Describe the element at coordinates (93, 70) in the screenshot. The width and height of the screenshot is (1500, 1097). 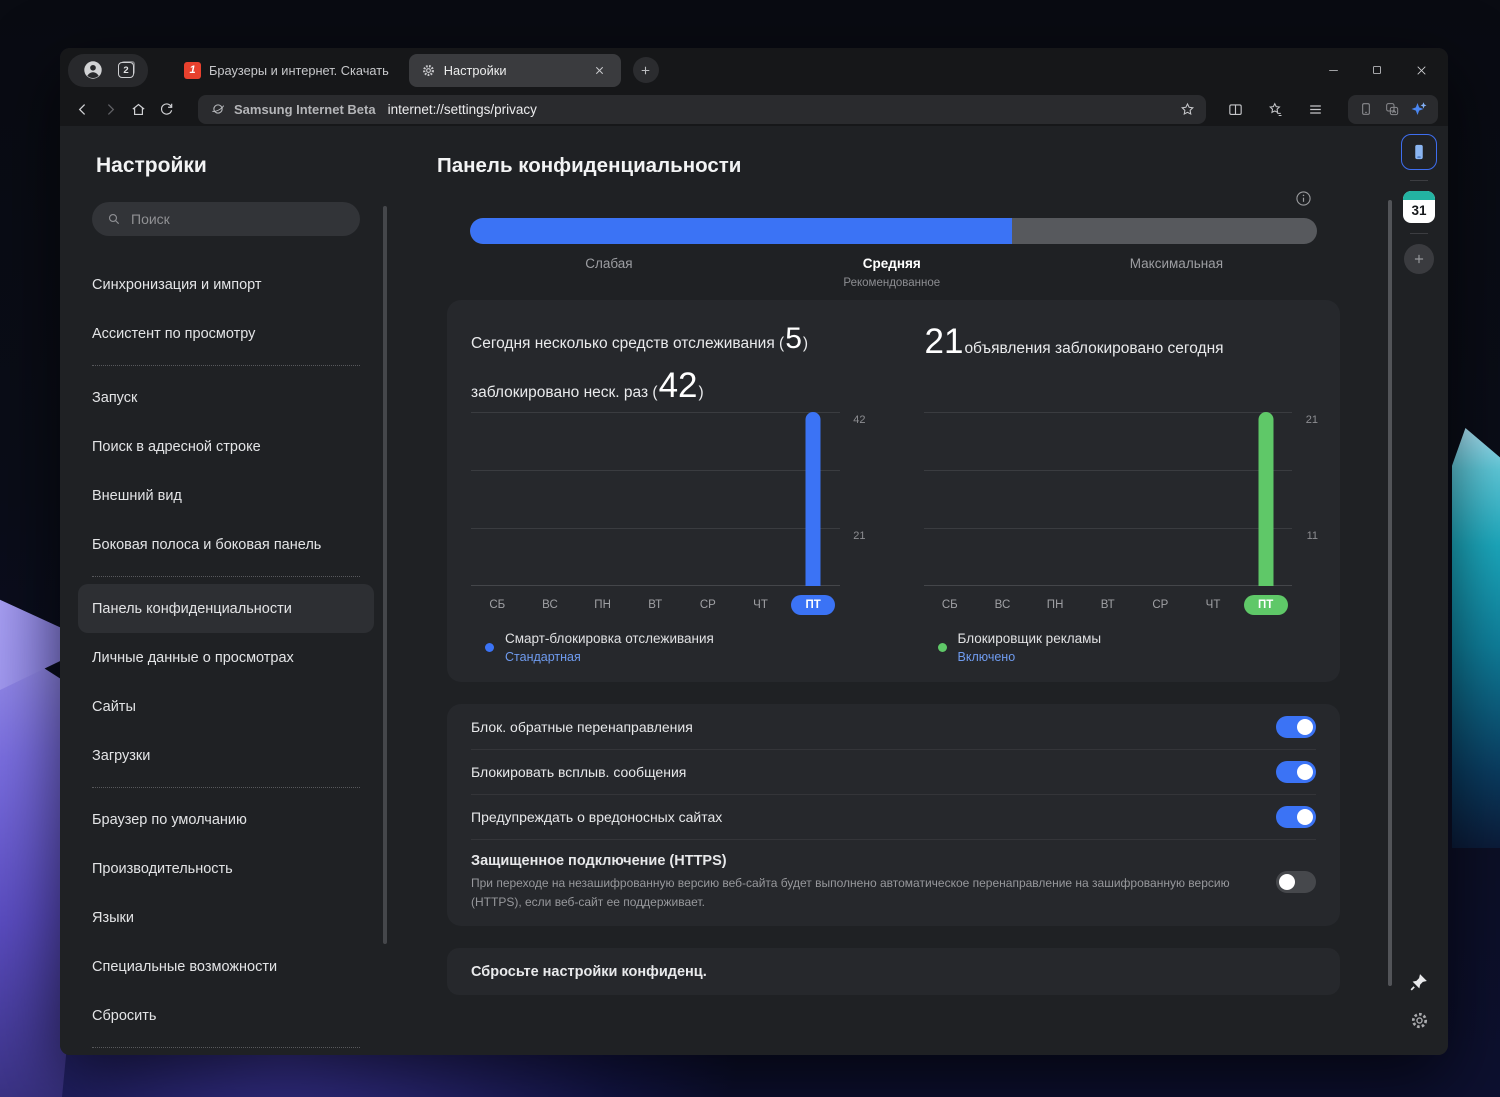
I see `profile-icon` at that location.